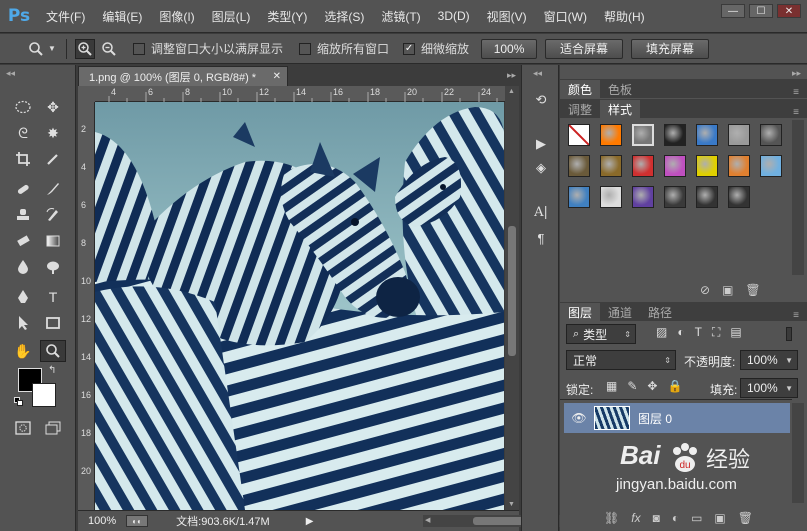 This screenshot has height=531, width=807. Describe the element at coordinates (23, 215) in the screenshot. I see `clone-stamp-tool-icon` at that location.